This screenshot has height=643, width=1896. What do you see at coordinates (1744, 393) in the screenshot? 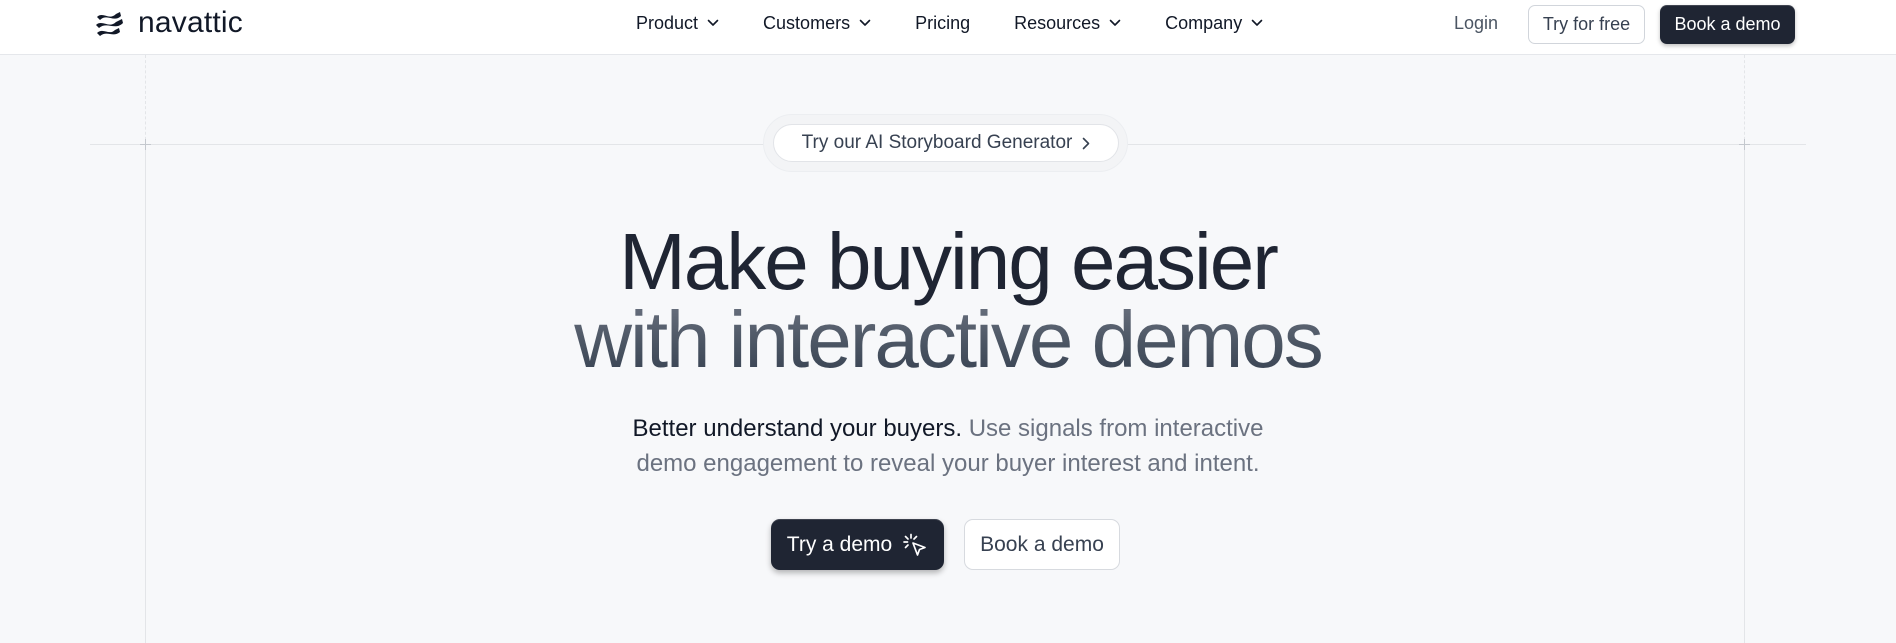
I see `guide-line-right` at bounding box center [1744, 393].